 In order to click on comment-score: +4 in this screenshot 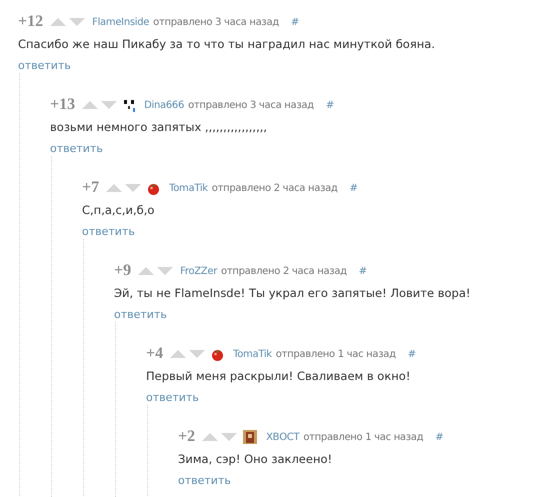, I will do `click(155, 354)`.